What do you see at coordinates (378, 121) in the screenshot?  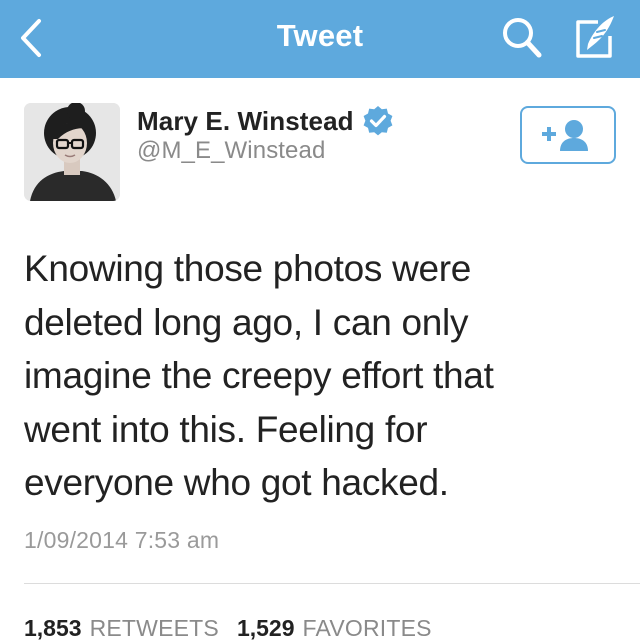 I see `verified-badge-icon` at bounding box center [378, 121].